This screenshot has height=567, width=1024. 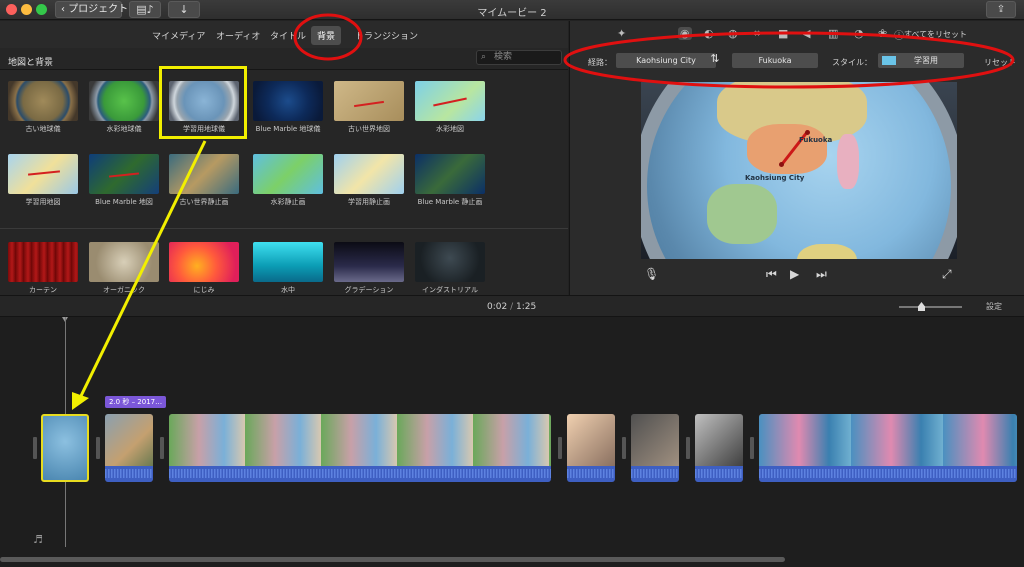 I want to click on video-preview: Kaohsiung City Fukuoka, so click(x=799, y=170).